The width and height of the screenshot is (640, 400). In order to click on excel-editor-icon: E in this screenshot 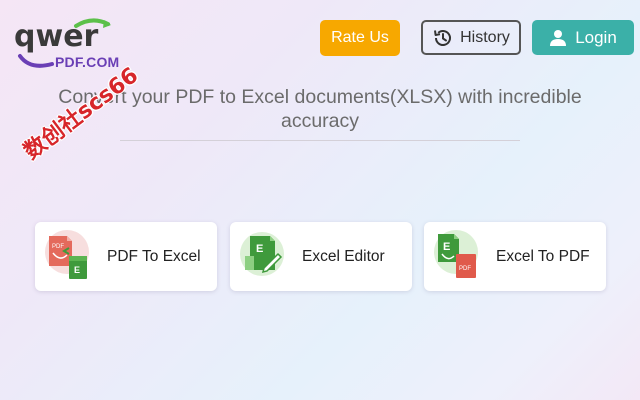, I will do `click(262, 254)`.